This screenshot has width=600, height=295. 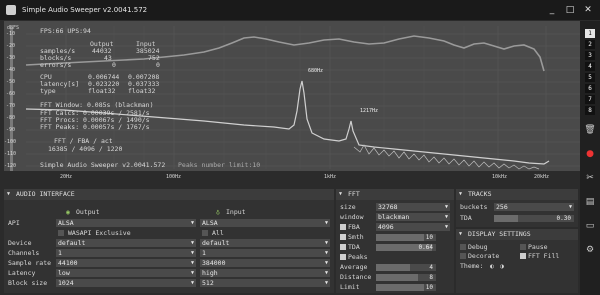 I want to click on settings-icon: ⚙, so click(x=590, y=250).